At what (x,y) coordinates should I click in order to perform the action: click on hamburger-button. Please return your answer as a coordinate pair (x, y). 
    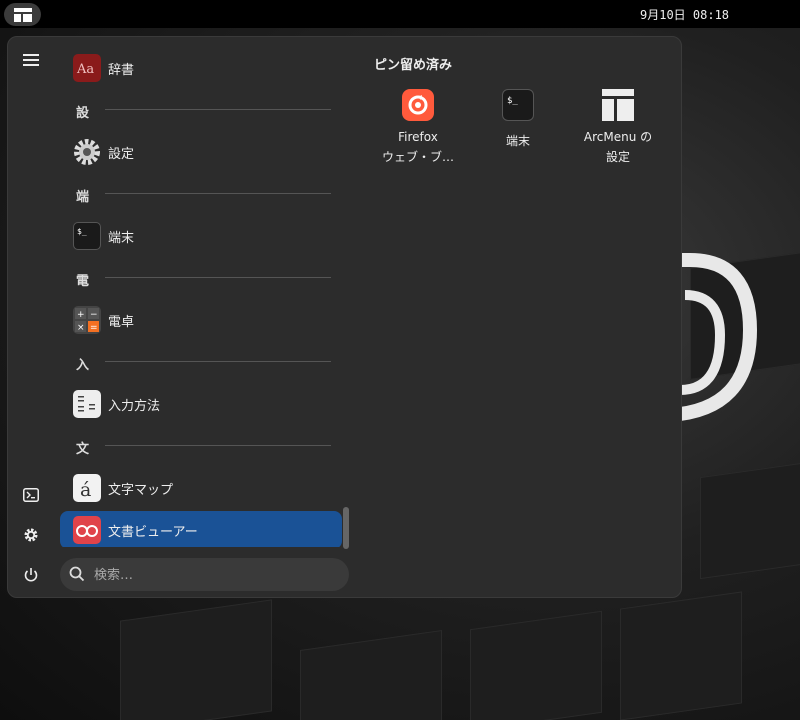
    Looking at the image, I should click on (31, 60).